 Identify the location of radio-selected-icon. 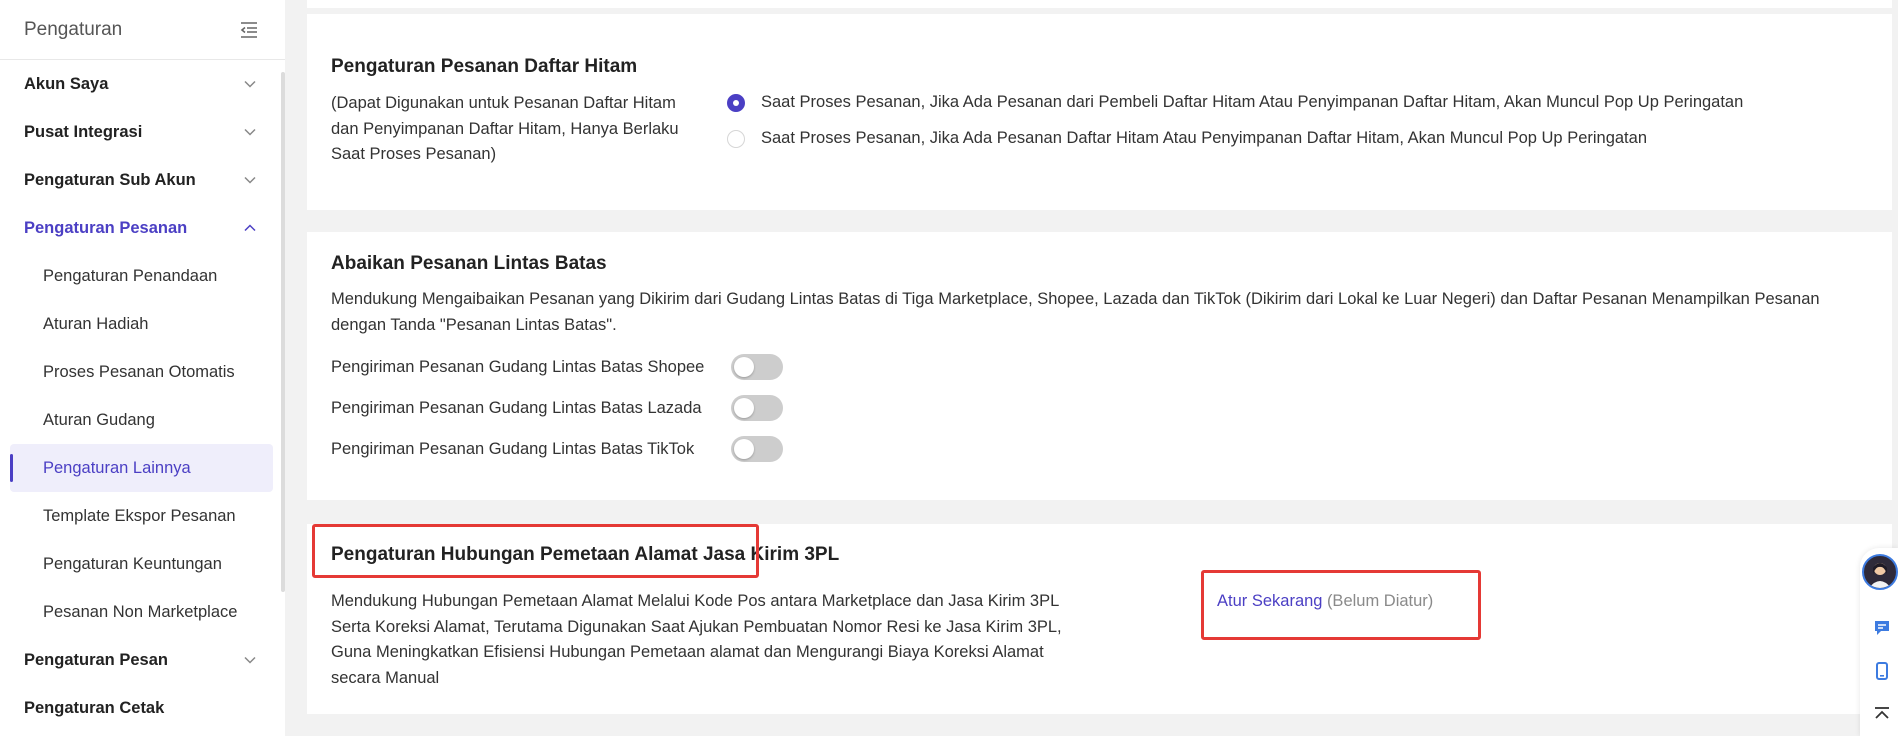
(736, 102).